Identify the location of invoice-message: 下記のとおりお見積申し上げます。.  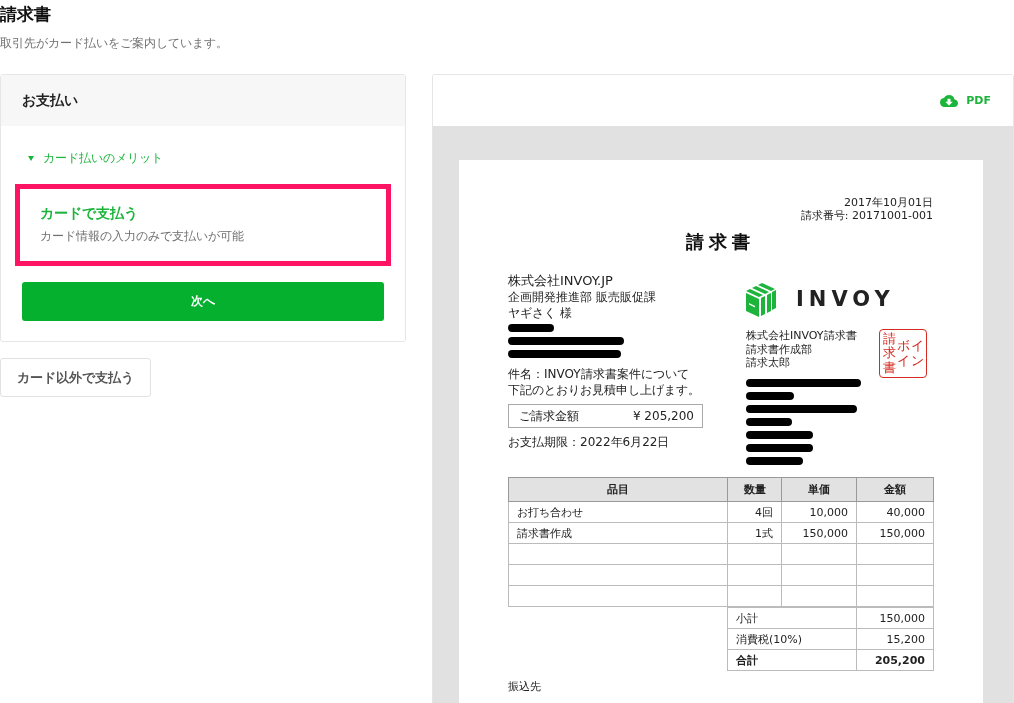
(604, 390).